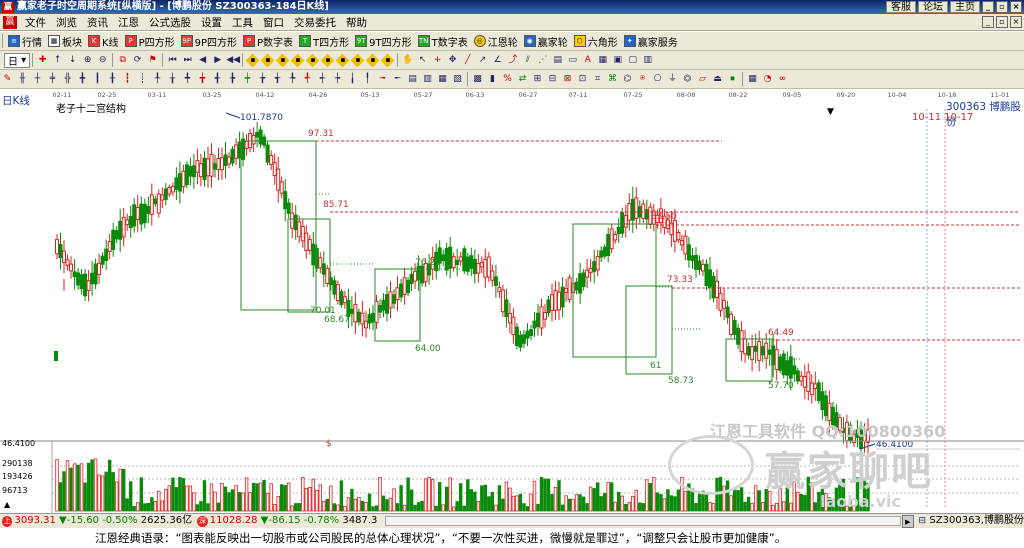 This screenshot has height=548, width=1024. What do you see at coordinates (477, 79) in the screenshot?
I see `table-2-icon: ▩` at bounding box center [477, 79].